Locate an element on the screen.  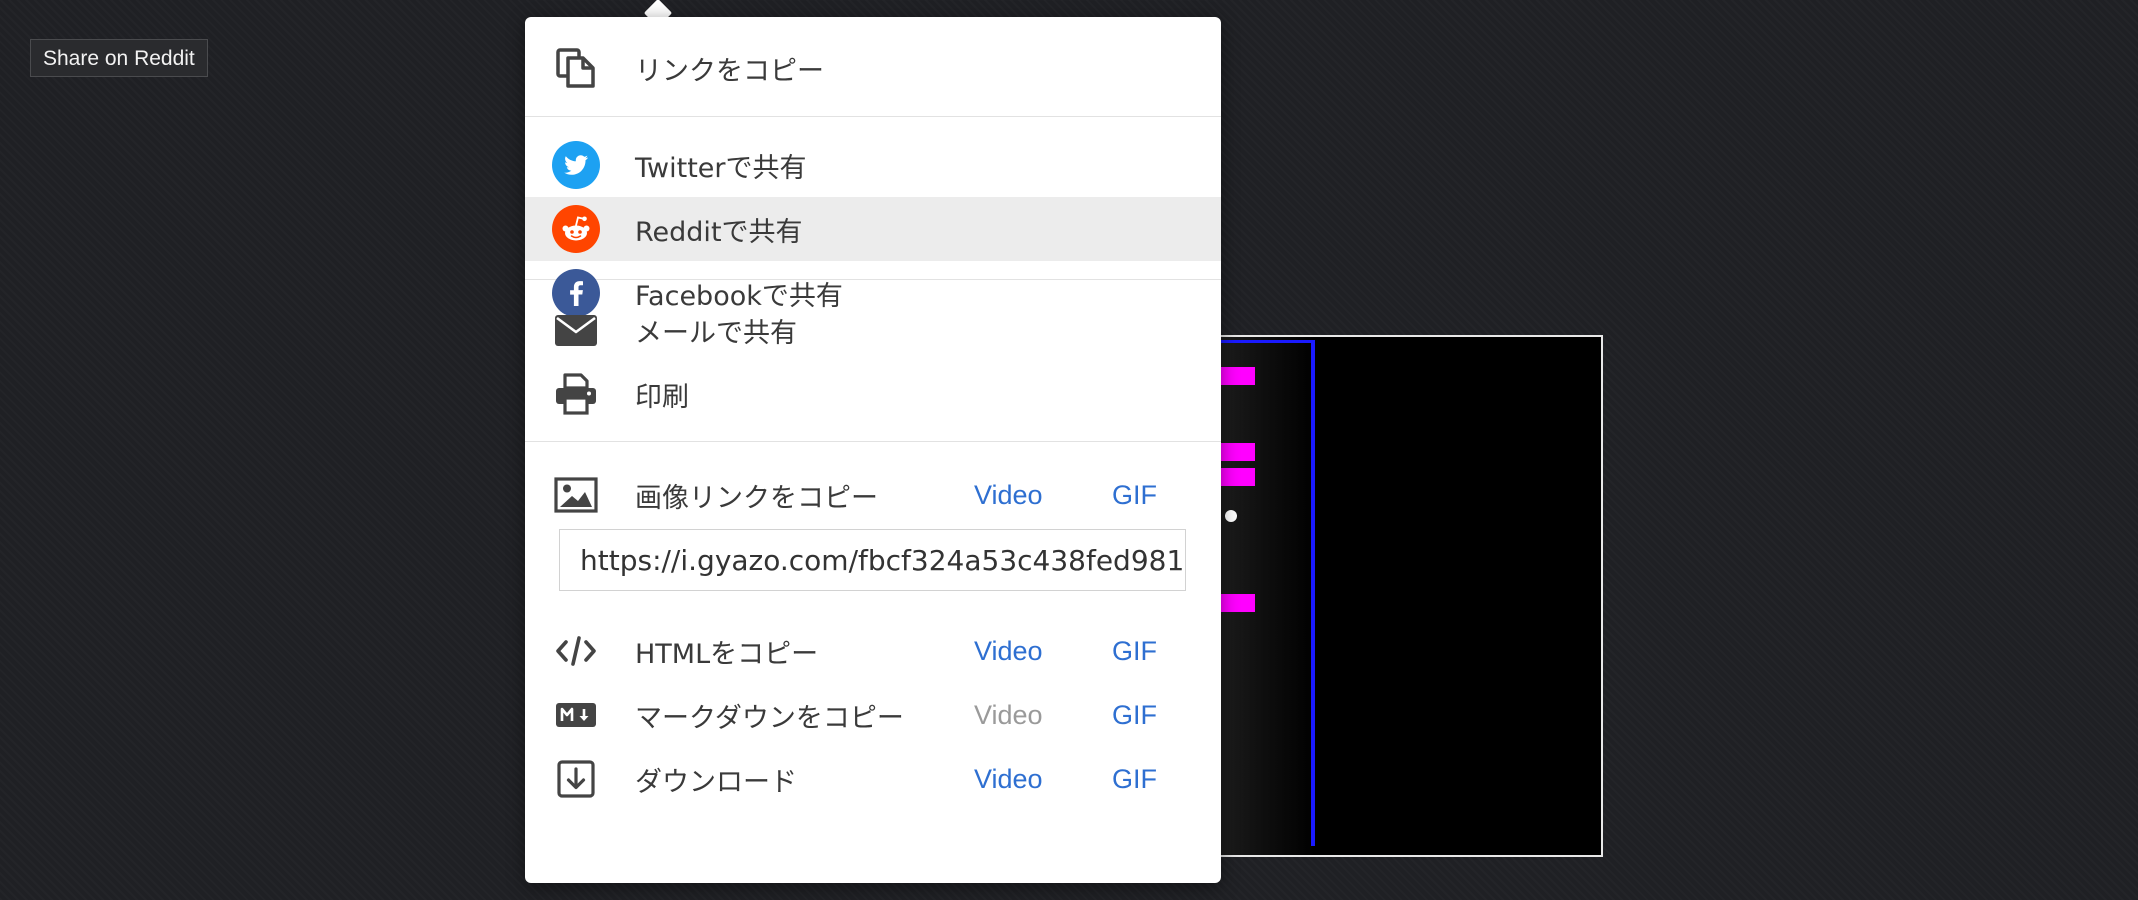
copy-image-link-item: 画像リンクをコピー Video GIF is located at coordinates (873, 495).